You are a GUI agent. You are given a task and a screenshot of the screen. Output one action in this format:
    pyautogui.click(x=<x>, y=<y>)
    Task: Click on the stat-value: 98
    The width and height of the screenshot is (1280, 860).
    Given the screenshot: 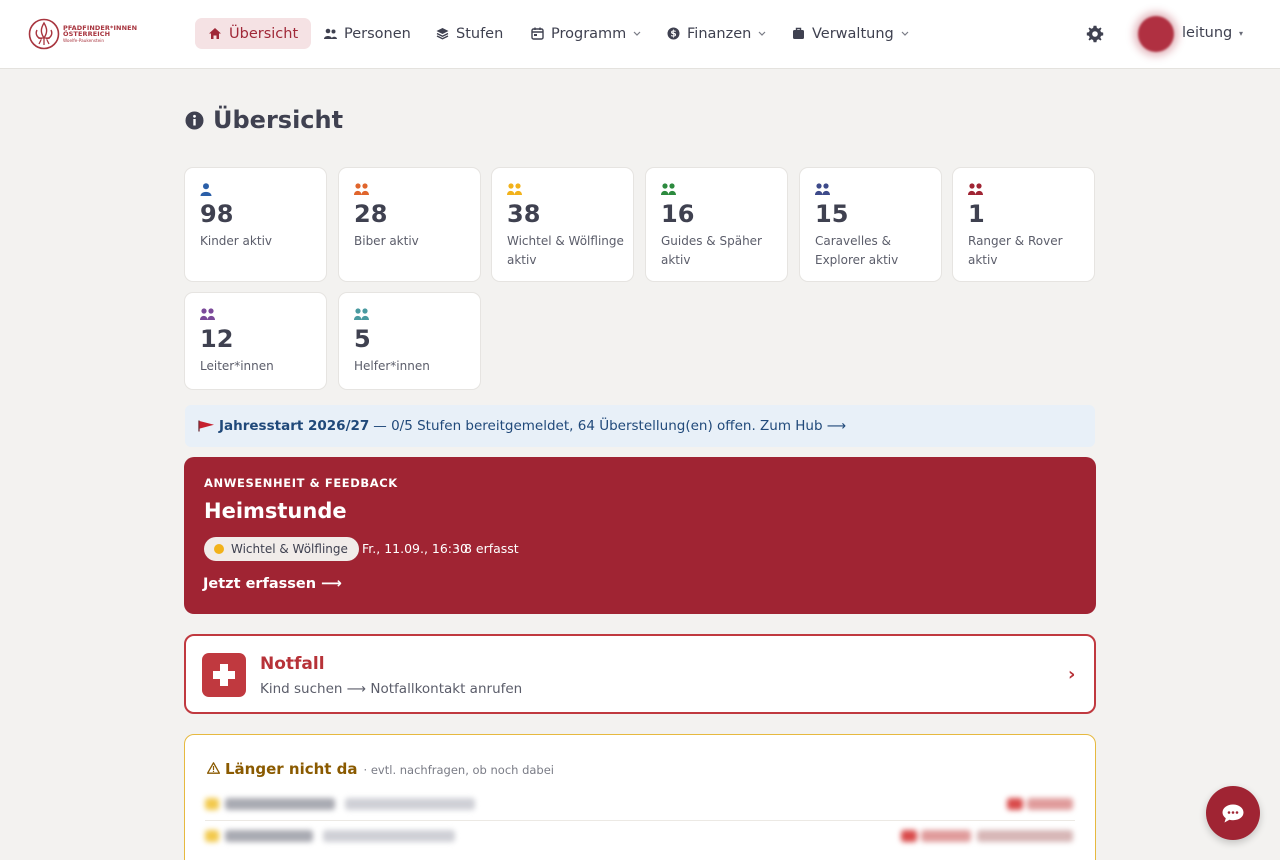 What is the action you would take?
    pyautogui.click(x=217, y=214)
    